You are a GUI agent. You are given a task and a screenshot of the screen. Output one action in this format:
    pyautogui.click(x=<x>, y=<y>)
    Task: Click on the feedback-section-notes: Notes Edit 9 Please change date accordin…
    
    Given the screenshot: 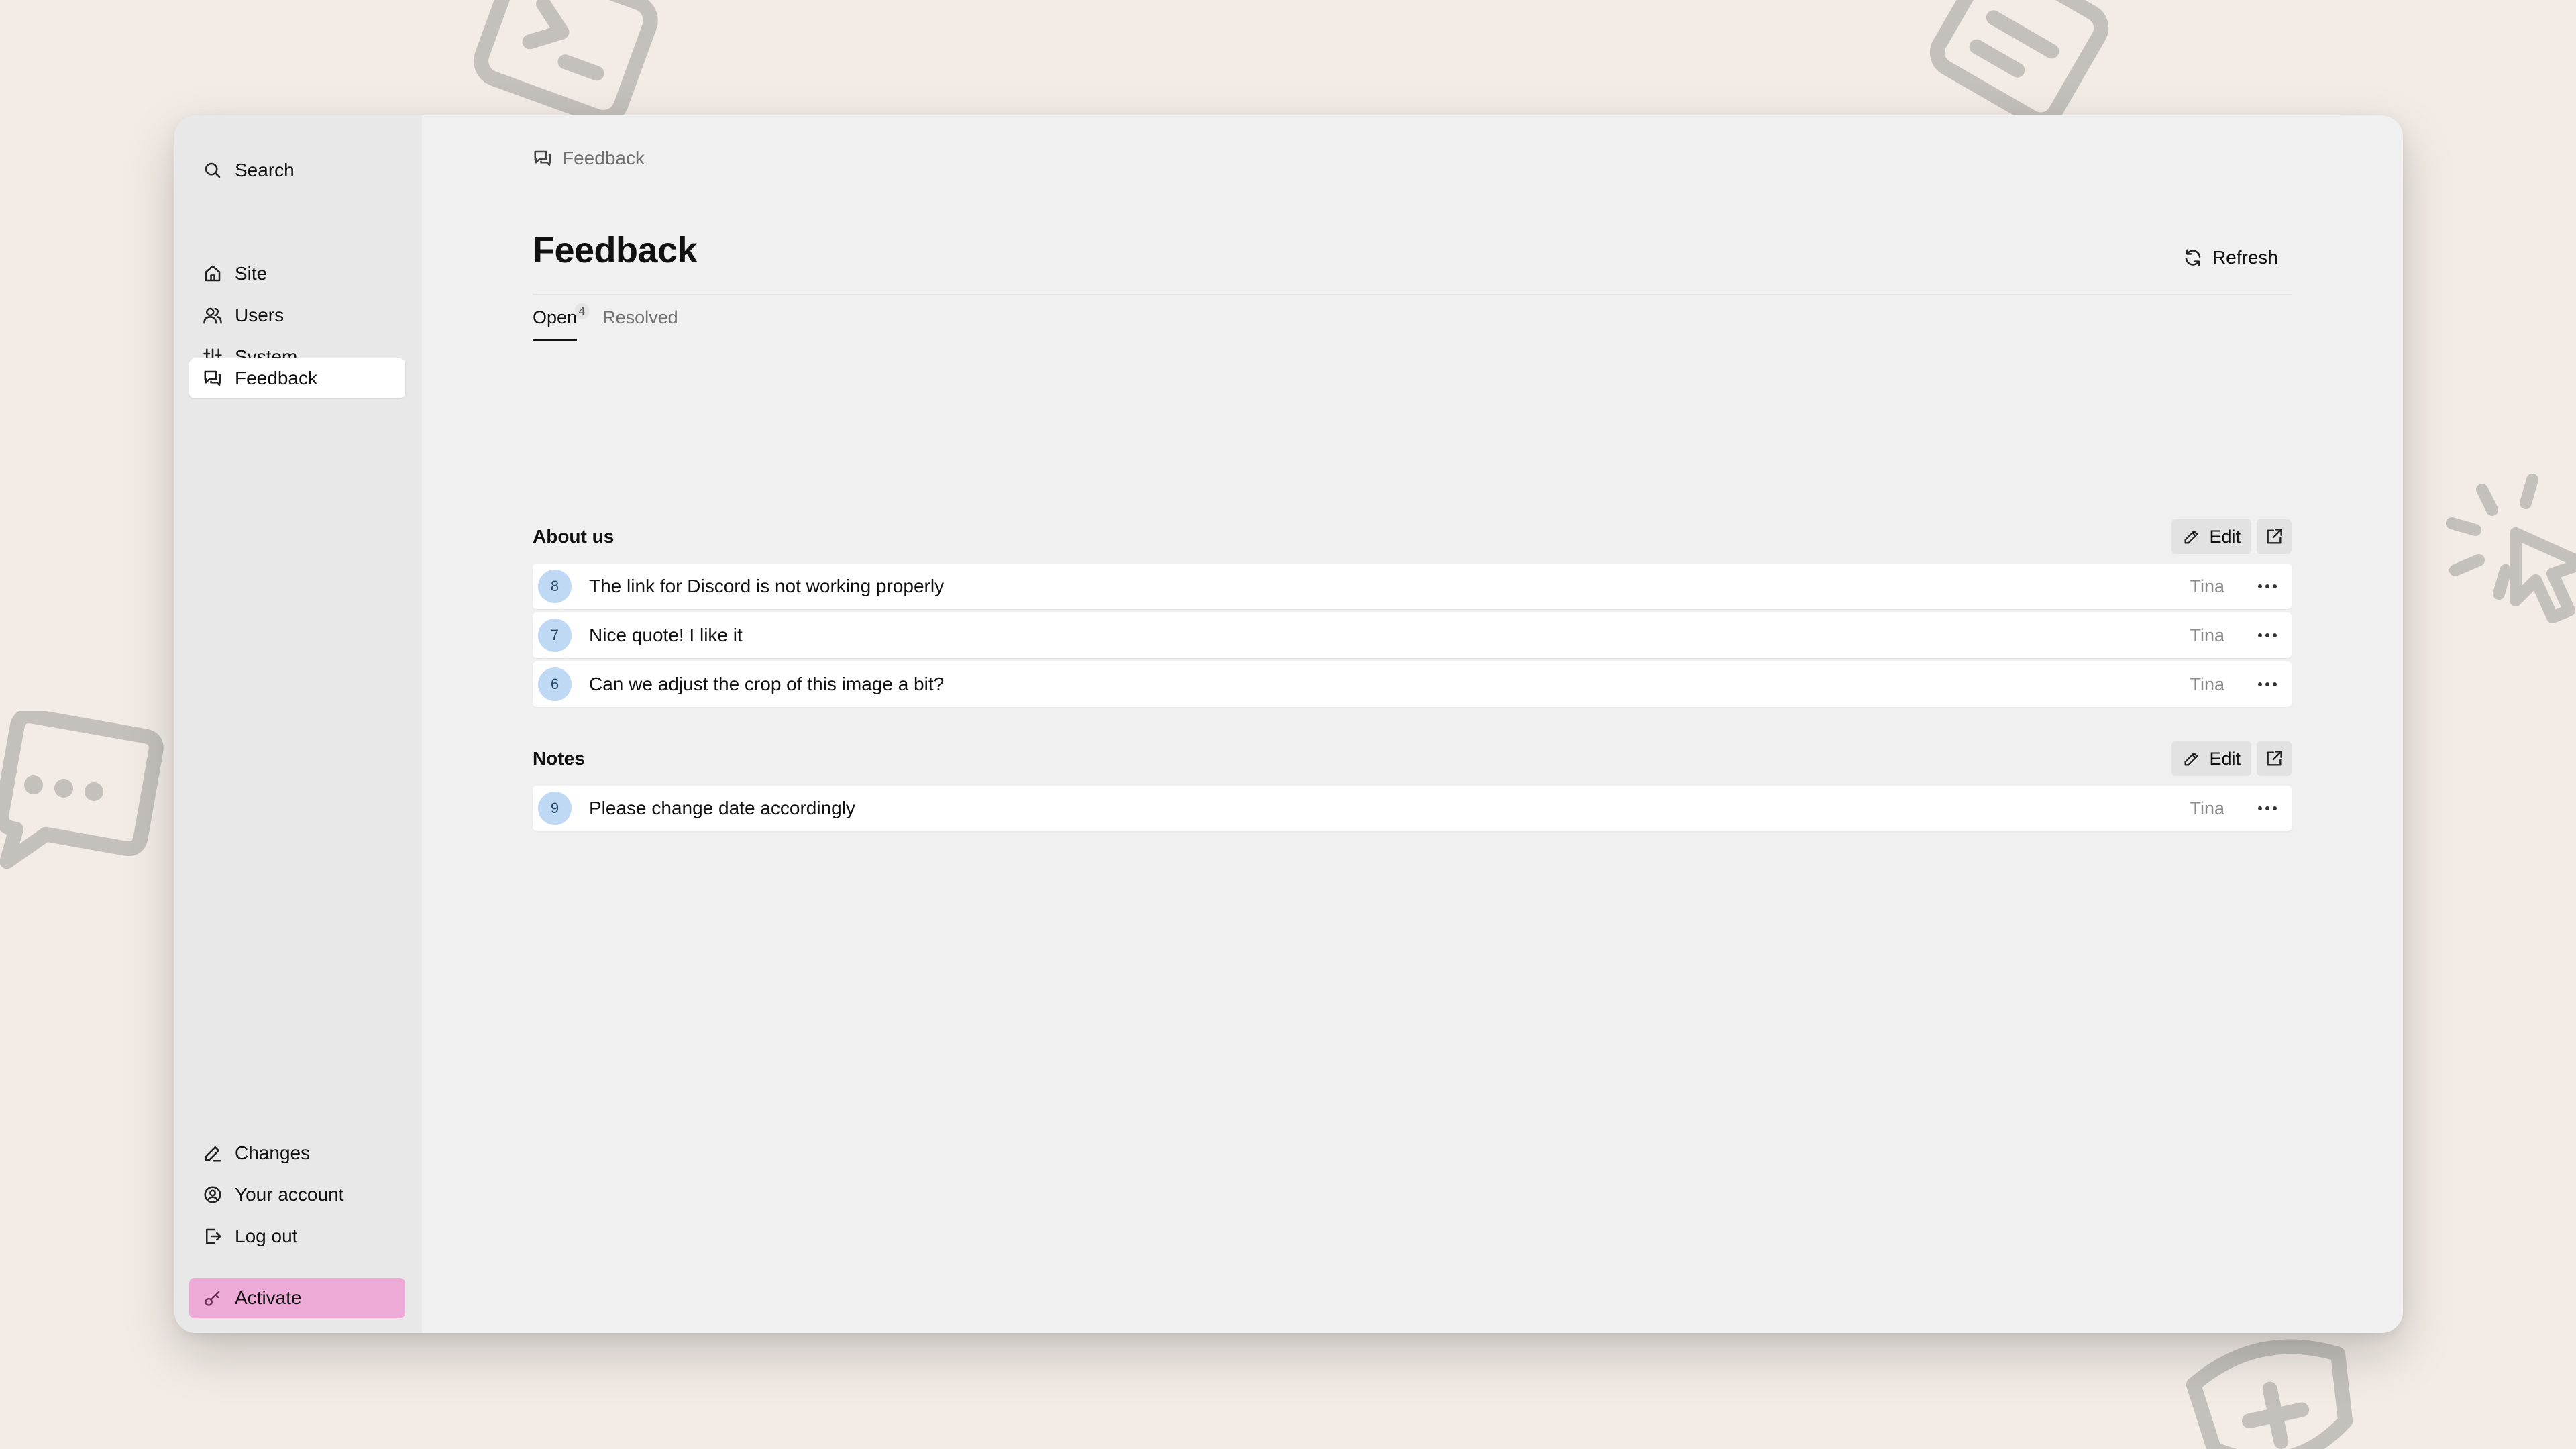 What is the action you would take?
    pyautogui.click(x=1412, y=785)
    